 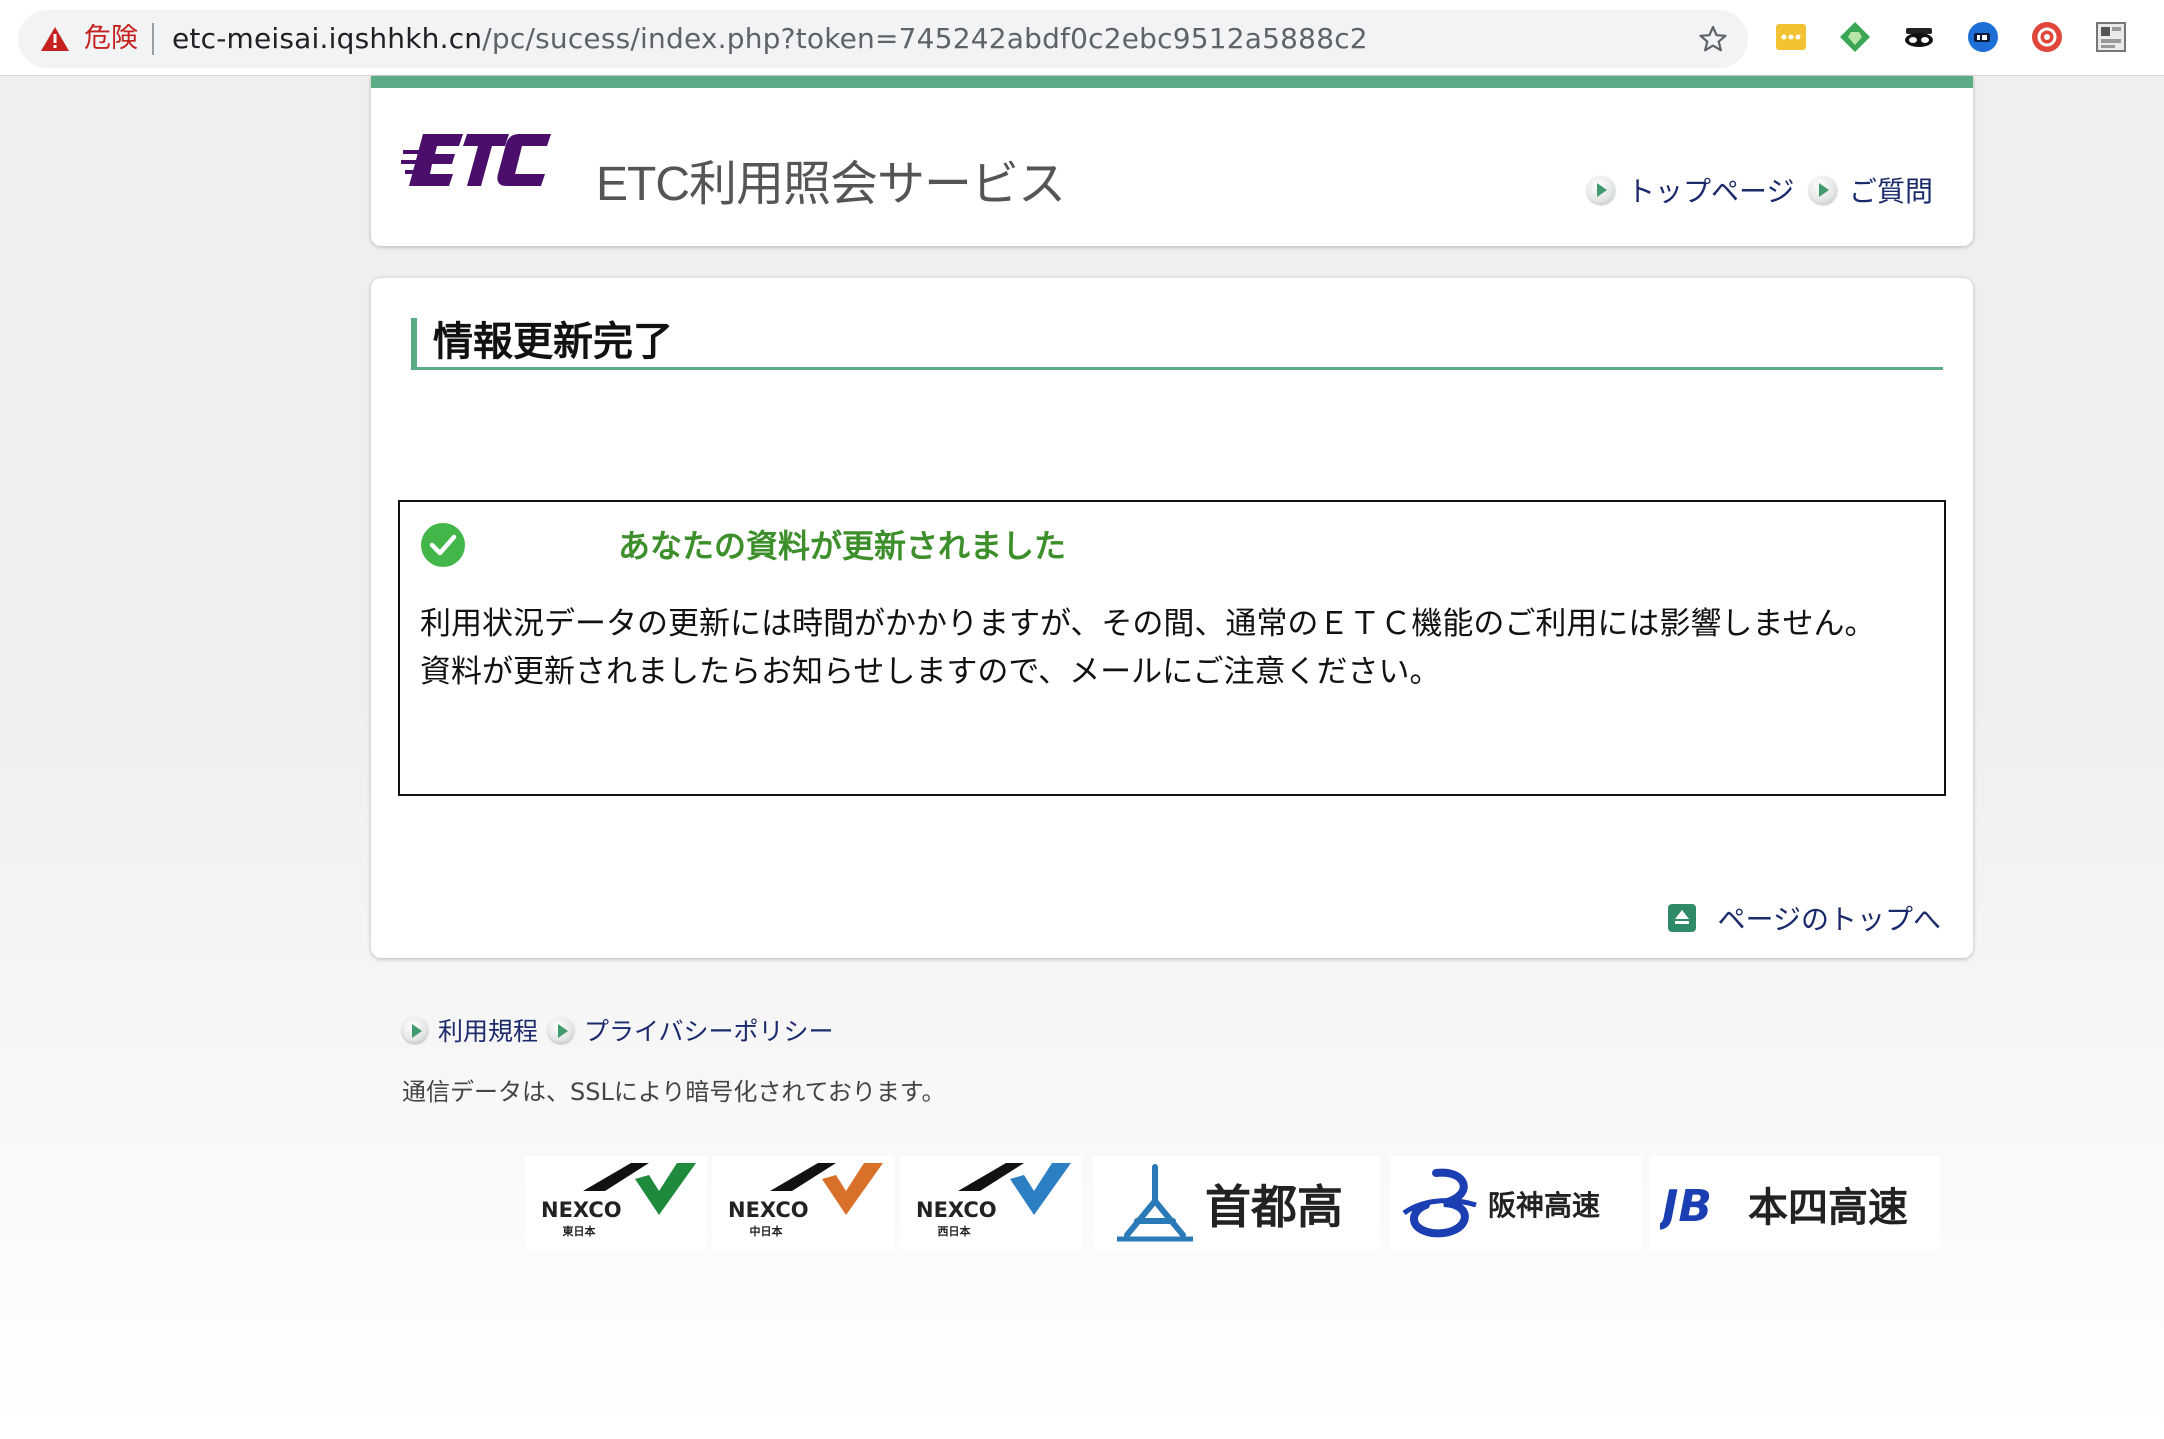 I want to click on shutoko-logo: 首都高, so click(x=1236, y=1203).